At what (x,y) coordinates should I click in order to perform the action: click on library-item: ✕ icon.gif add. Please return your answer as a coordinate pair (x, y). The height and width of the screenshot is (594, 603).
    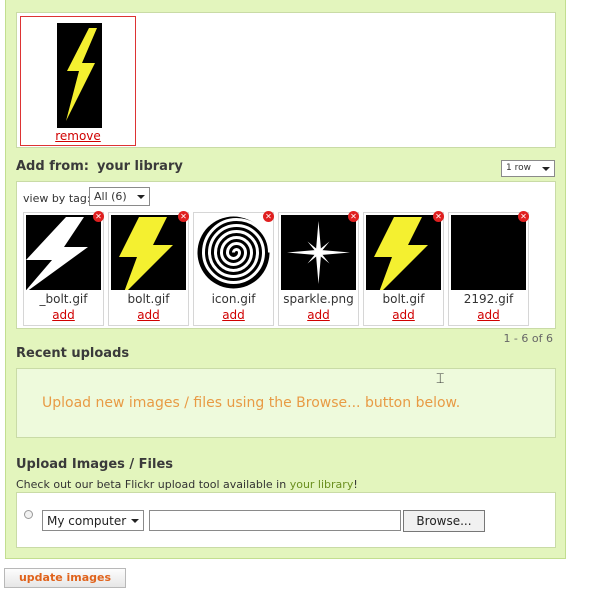
    Looking at the image, I should click on (233, 268).